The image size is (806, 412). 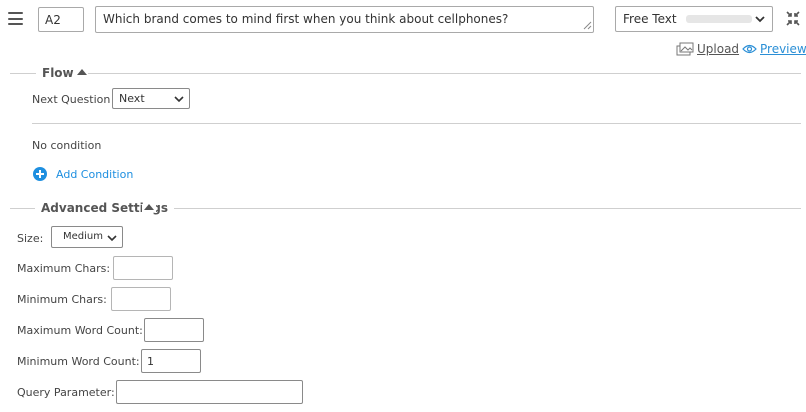 What do you see at coordinates (209, 392) in the screenshot?
I see `query-param-input` at bounding box center [209, 392].